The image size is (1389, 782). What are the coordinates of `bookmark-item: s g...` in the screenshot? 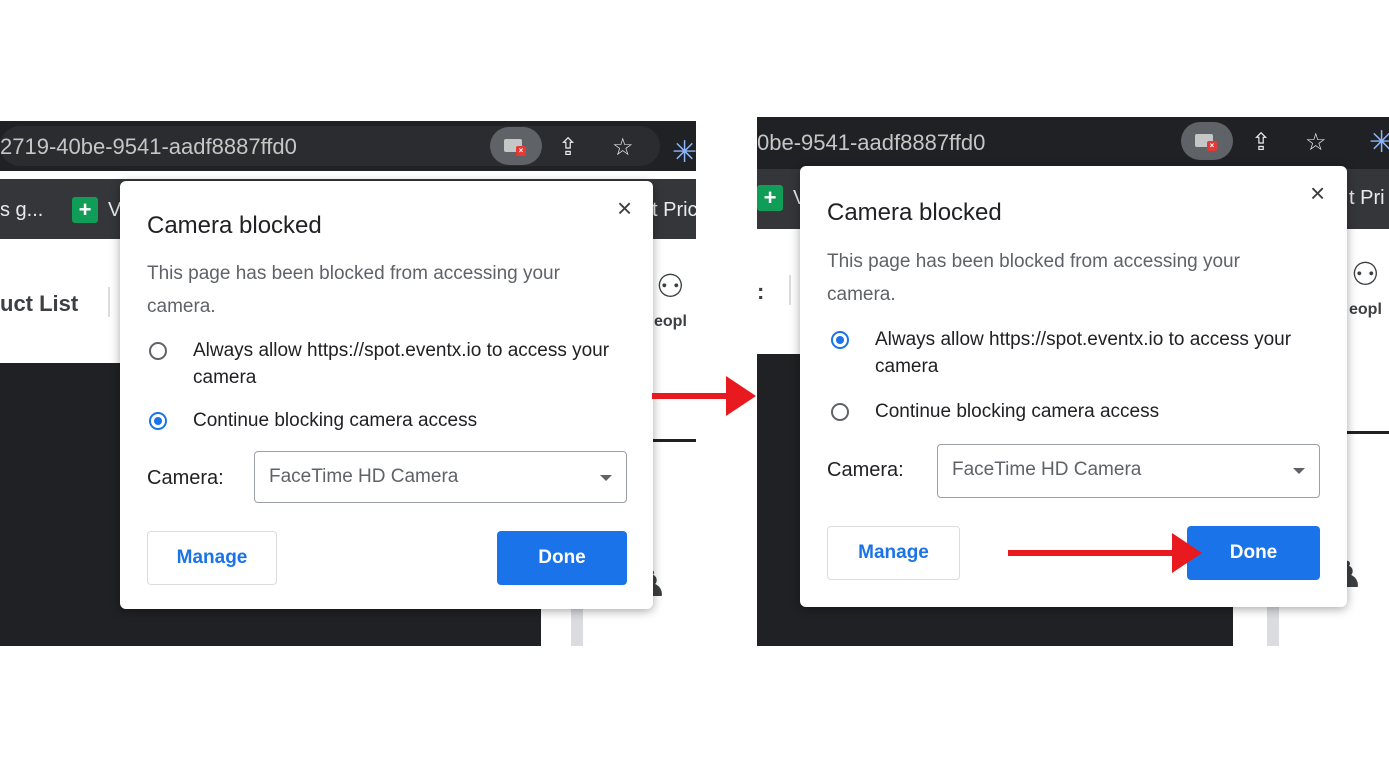 It's located at (21, 210).